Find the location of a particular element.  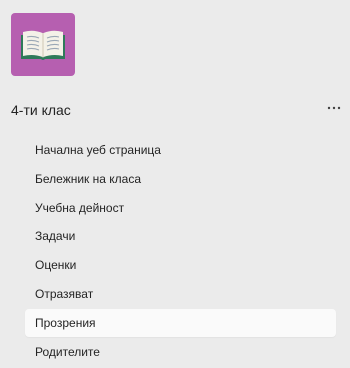

nav-item-insights: Прозрения is located at coordinates (180, 322).